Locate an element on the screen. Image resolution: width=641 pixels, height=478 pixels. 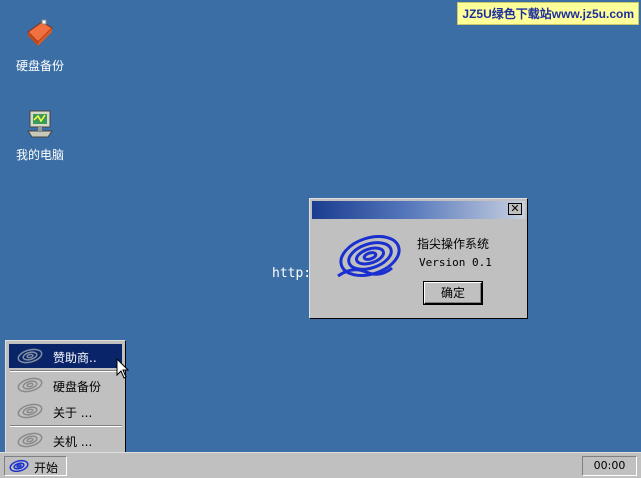
start-button: 开始 is located at coordinates (35, 466).